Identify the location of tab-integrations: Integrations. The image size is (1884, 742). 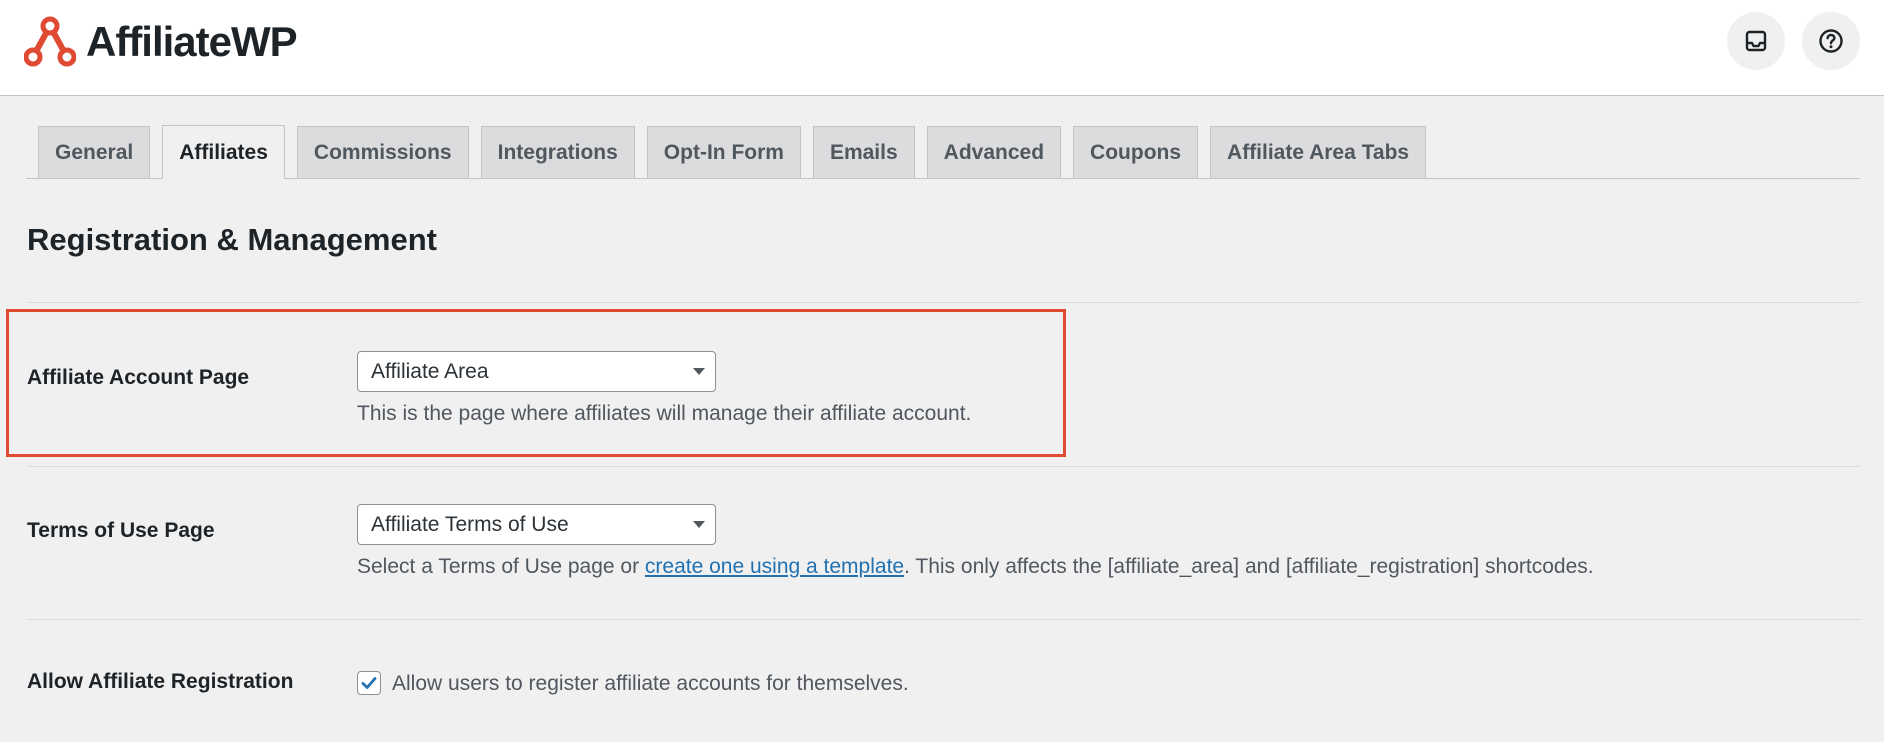
(557, 152).